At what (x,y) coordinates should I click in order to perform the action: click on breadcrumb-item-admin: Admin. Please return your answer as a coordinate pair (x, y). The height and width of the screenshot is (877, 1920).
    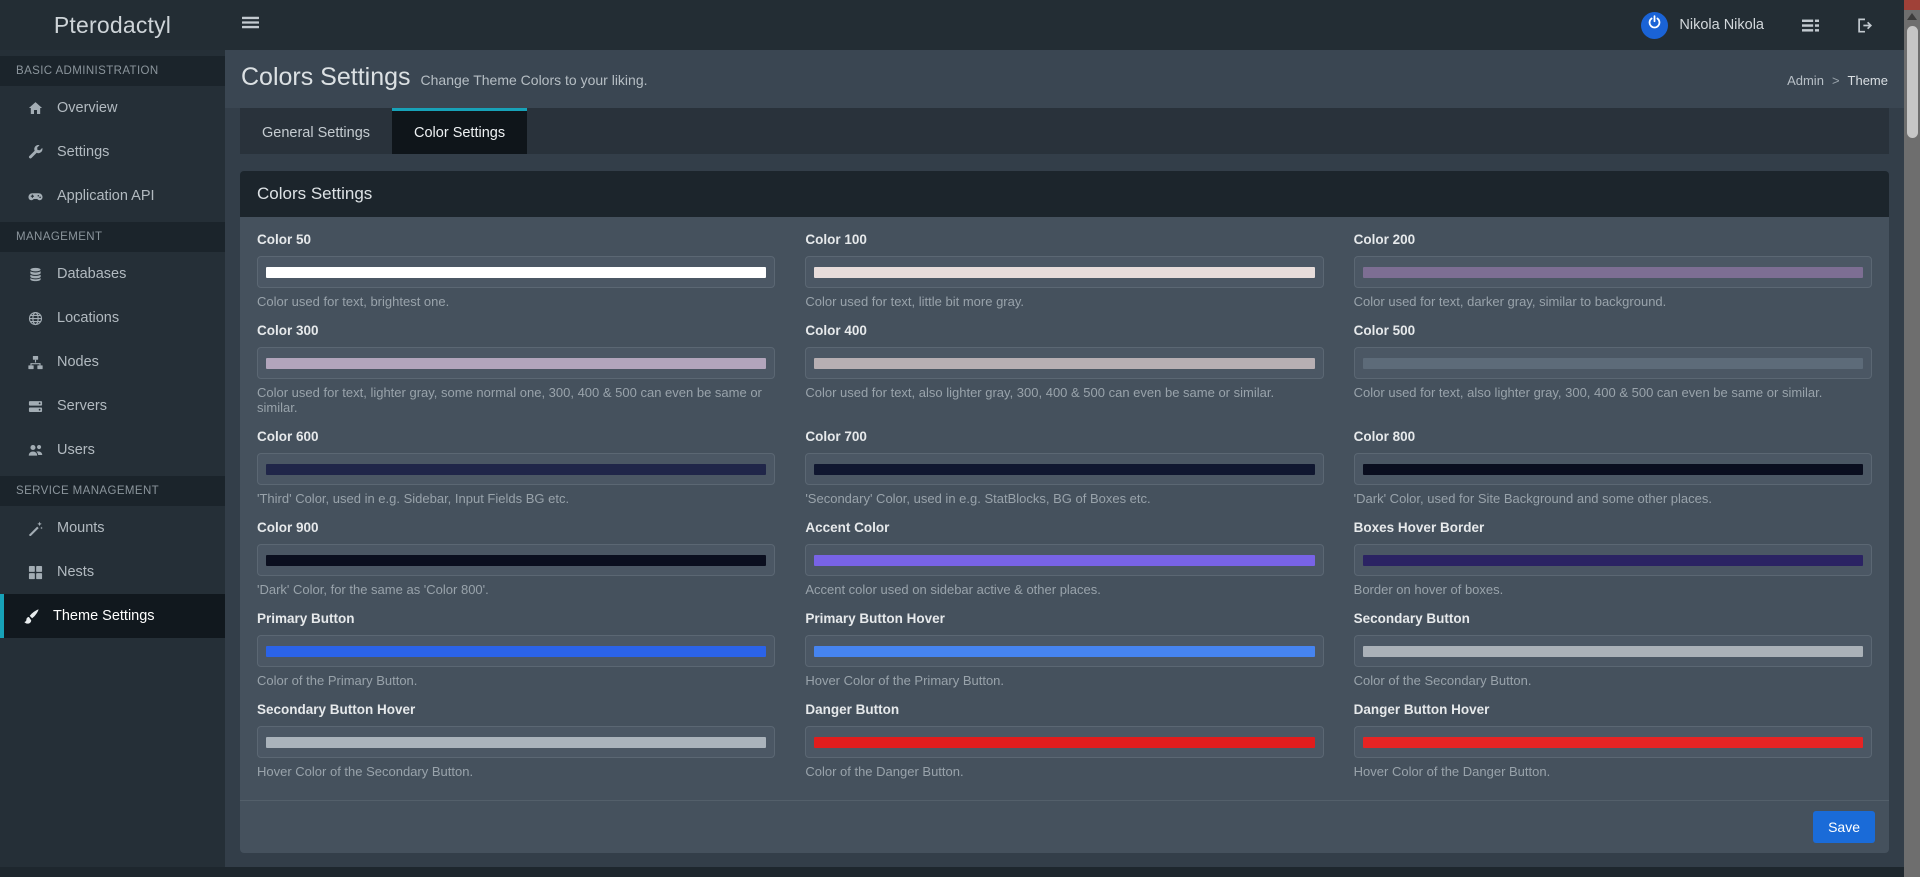
    Looking at the image, I should click on (1805, 80).